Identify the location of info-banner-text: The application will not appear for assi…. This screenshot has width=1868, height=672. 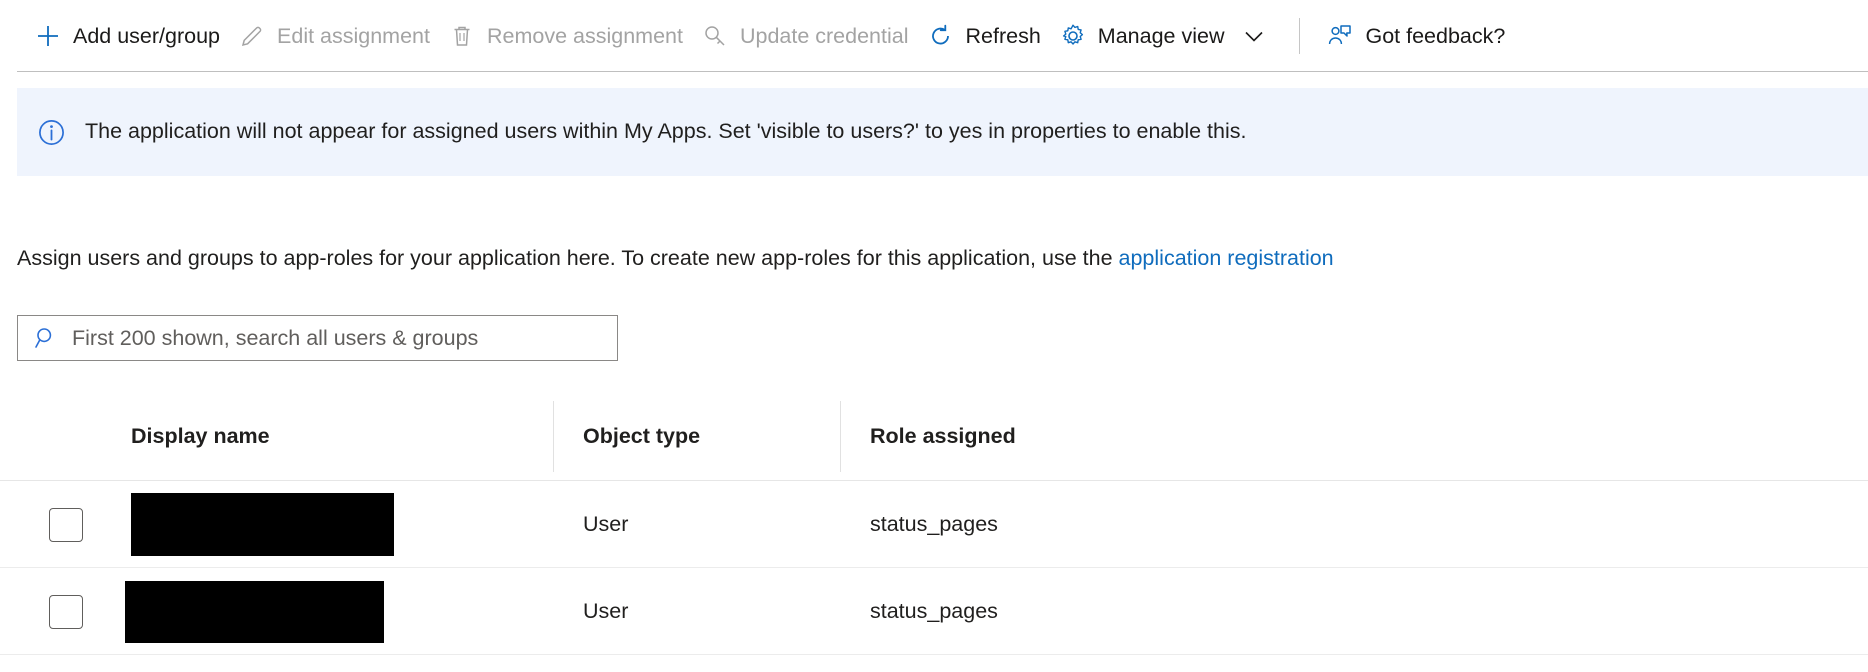
(666, 131).